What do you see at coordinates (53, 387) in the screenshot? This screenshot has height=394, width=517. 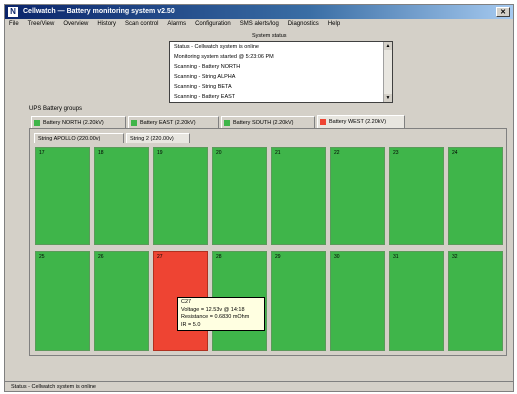 I see `status-bar-text: Status - Cellwatch system is online` at bounding box center [53, 387].